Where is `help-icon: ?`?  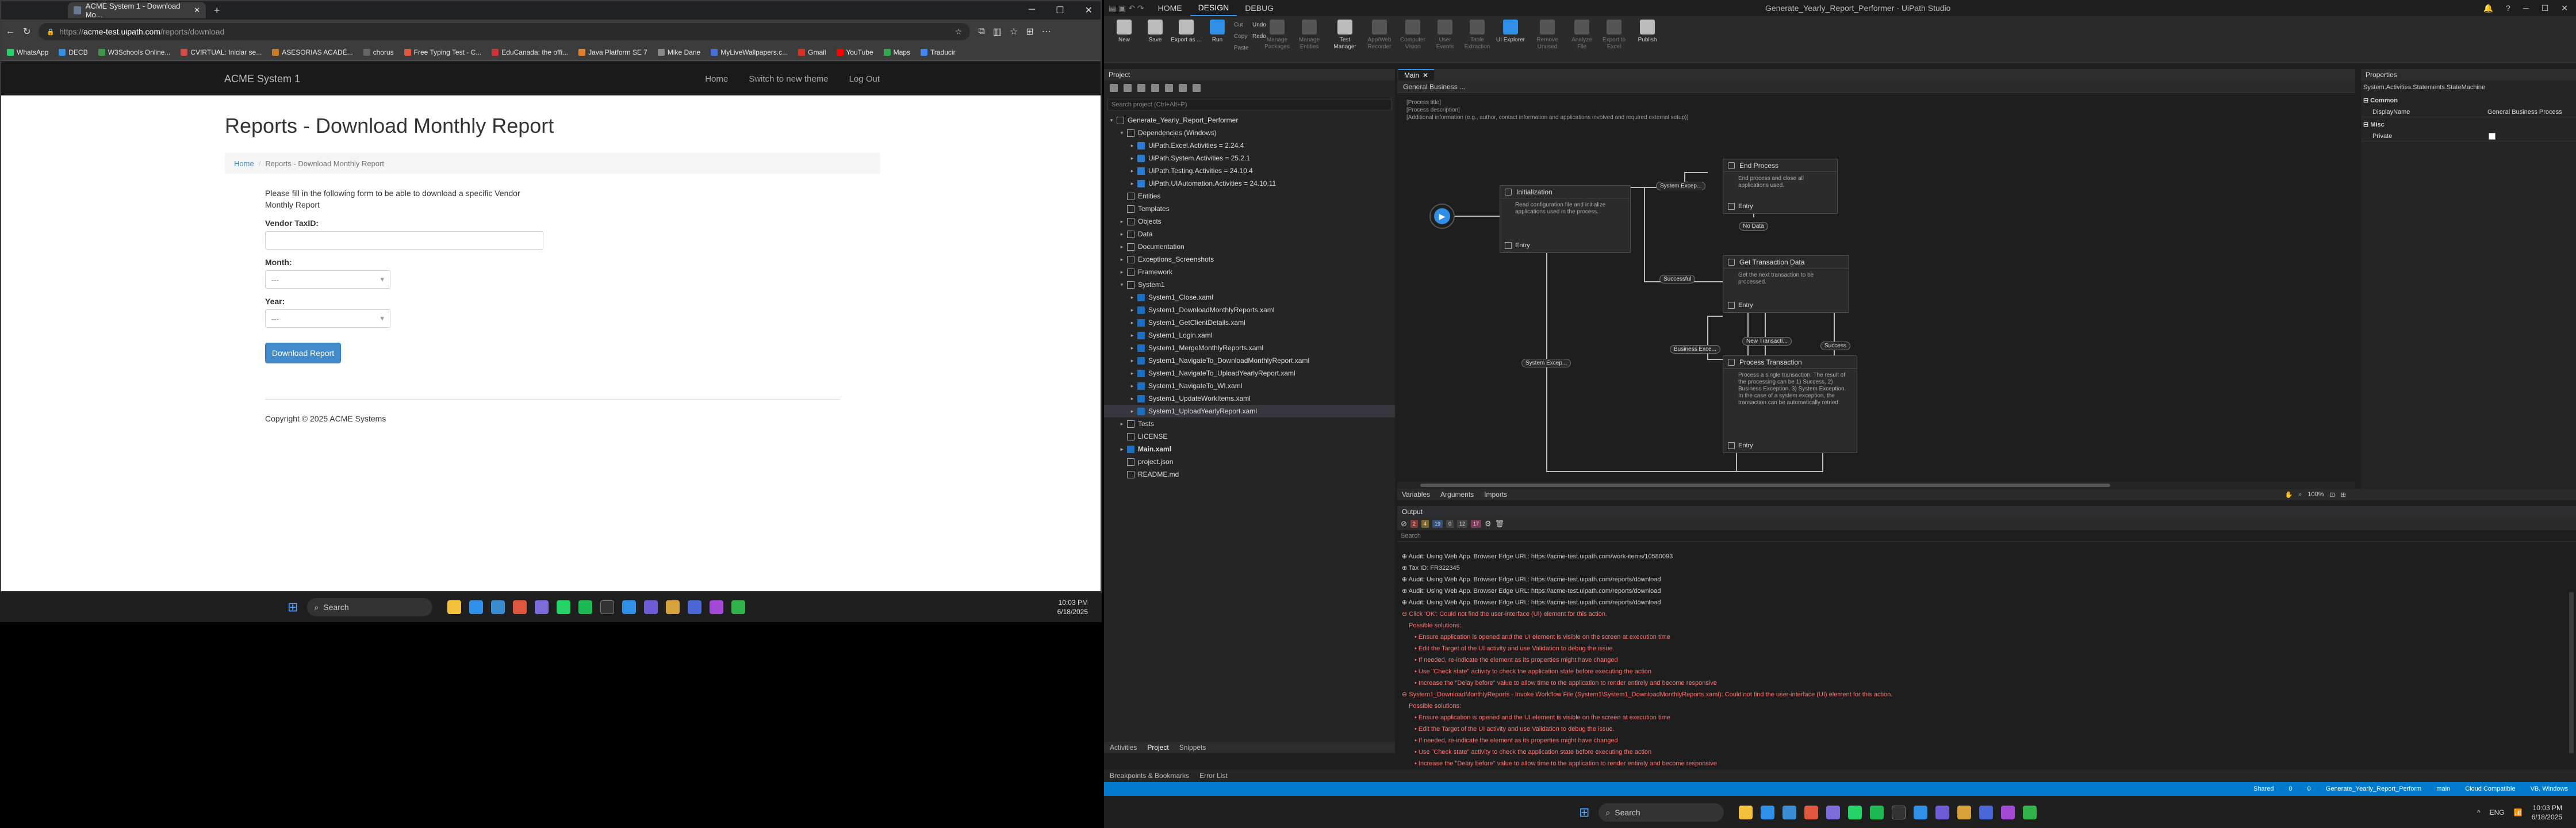
help-icon: ? is located at coordinates (2508, 8).